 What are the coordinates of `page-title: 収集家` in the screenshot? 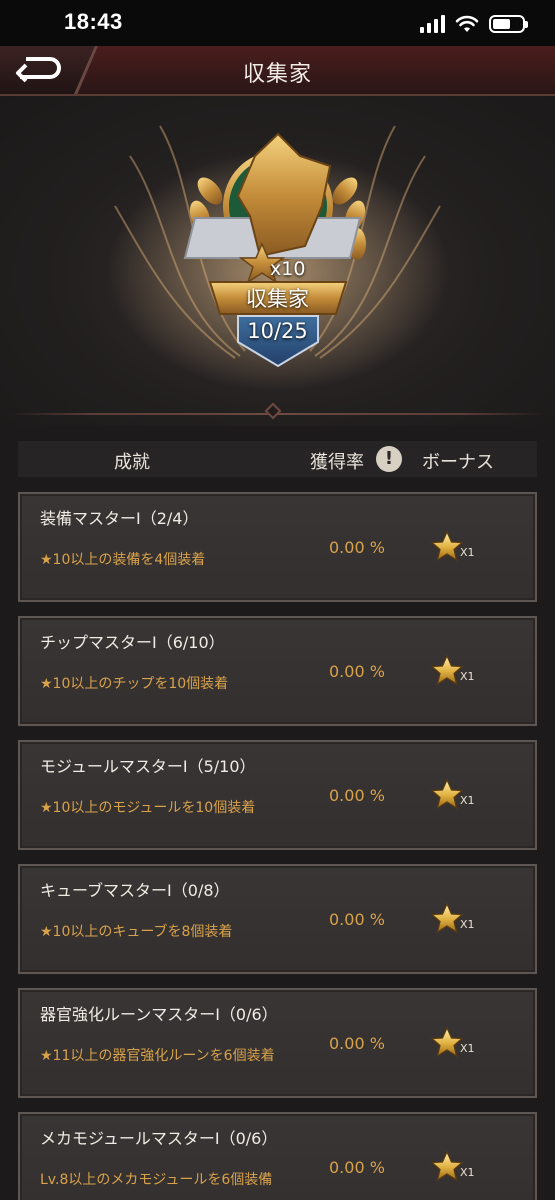 It's located at (277, 74).